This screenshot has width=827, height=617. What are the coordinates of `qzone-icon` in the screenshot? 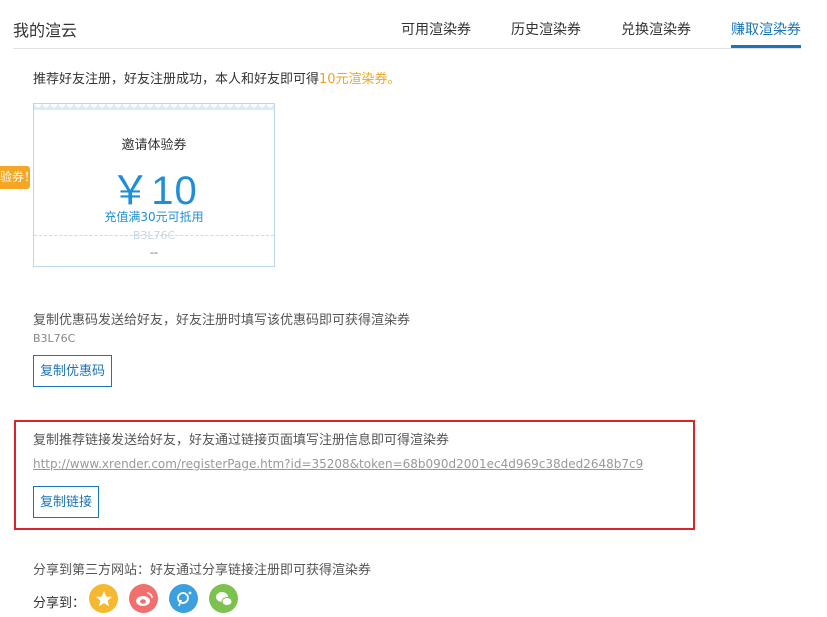 It's located at (103, 598).